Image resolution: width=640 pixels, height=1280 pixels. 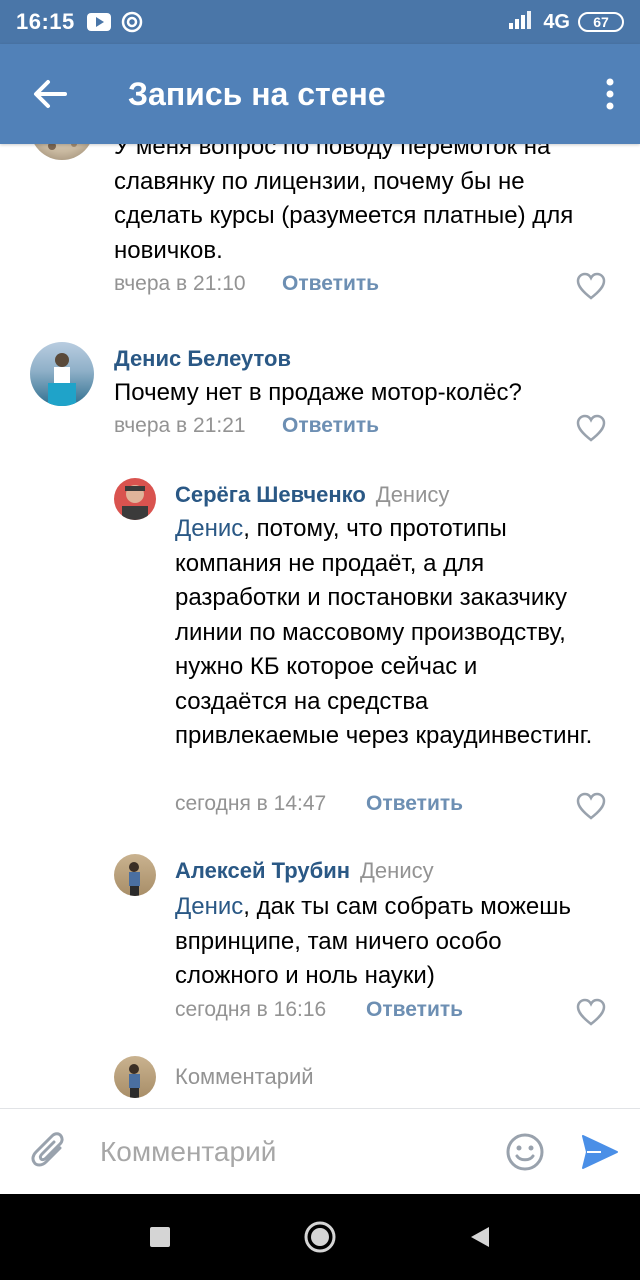 I want to click on back-button, so click(x=50, y=94).